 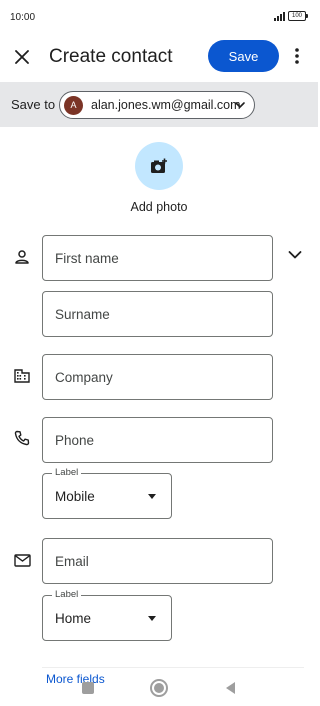 I want to click on more-vert-icon, so click(x=297, y=56).